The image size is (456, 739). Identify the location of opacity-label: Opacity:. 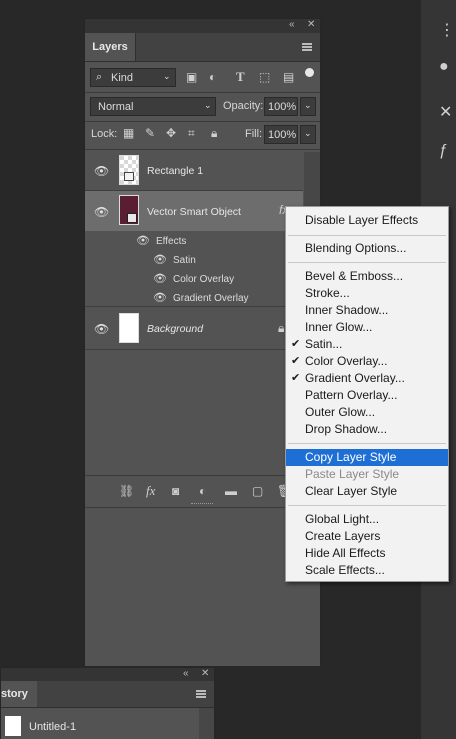
(243, 106).